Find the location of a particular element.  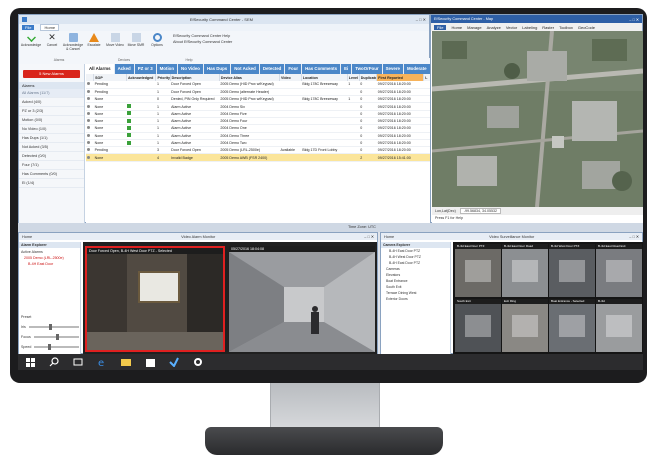

alarm-filter-tab: Detected is located at coordinates (272, 69).